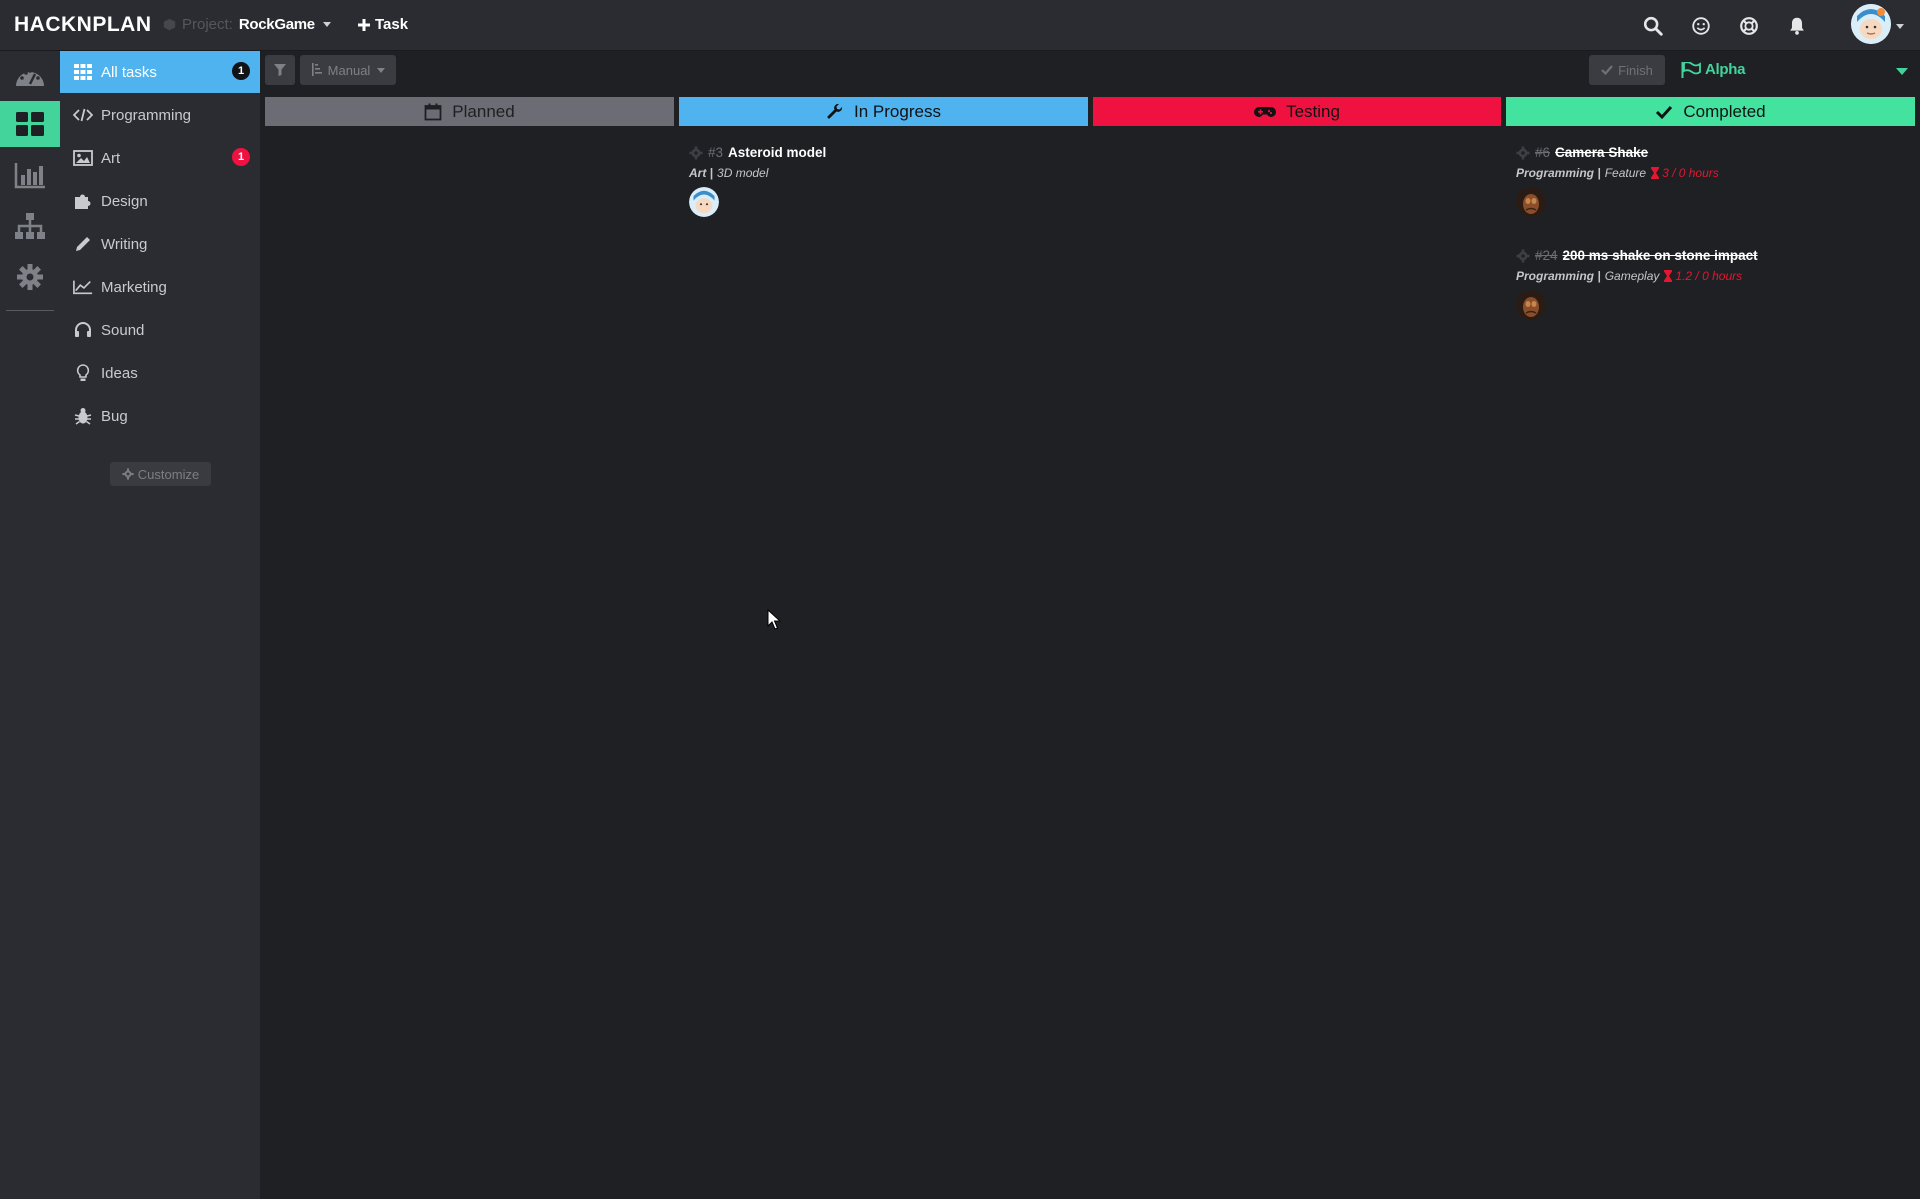  I want to click on task-number: #24, so click(1546, 255).